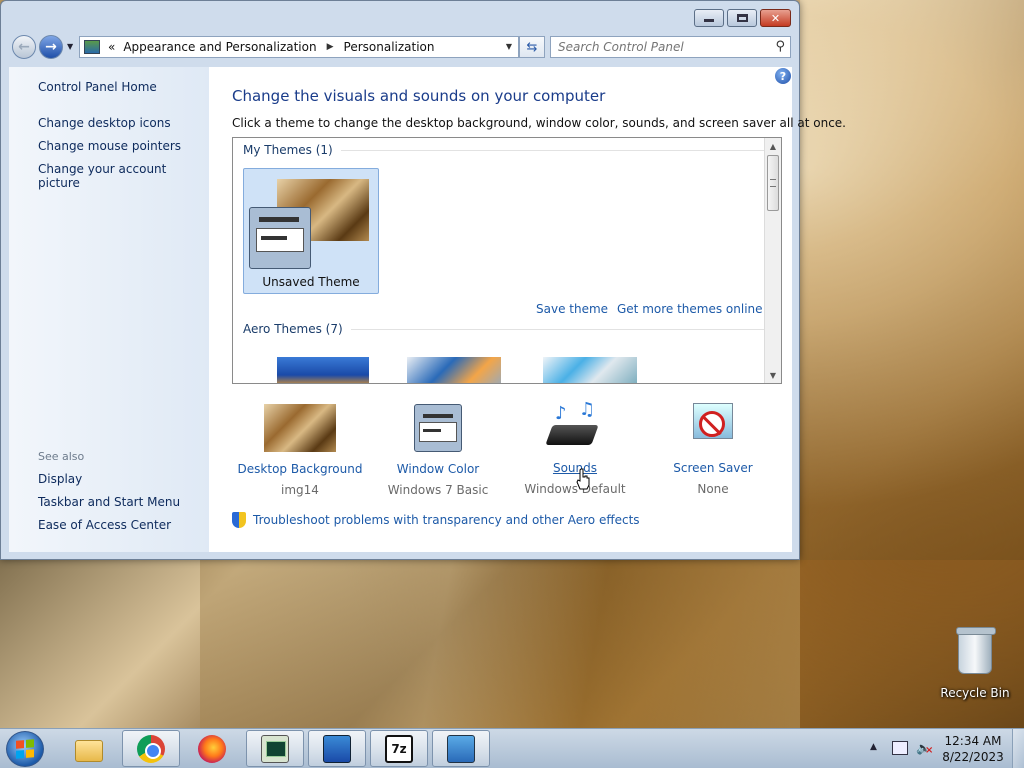 This screenshot has width=1024, height=768. I want to click on arrow-left-icon: ←, so click(24, 47).